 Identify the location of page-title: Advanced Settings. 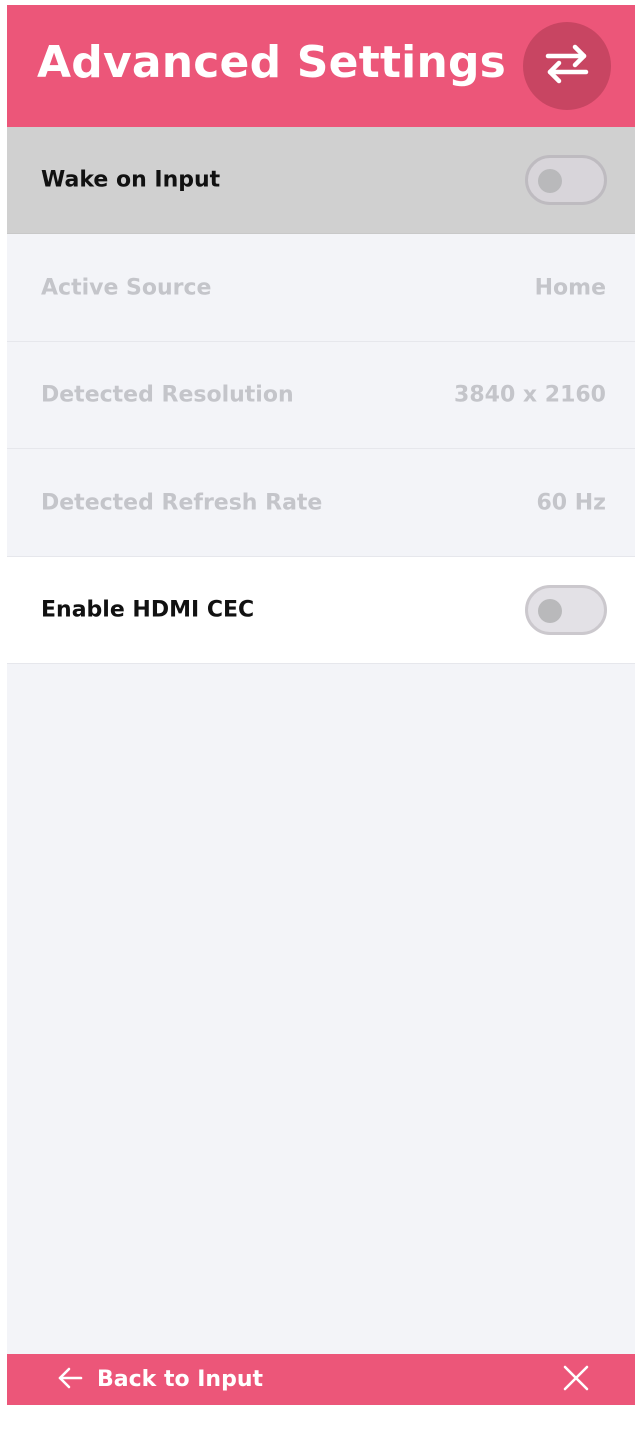
(272, 62).